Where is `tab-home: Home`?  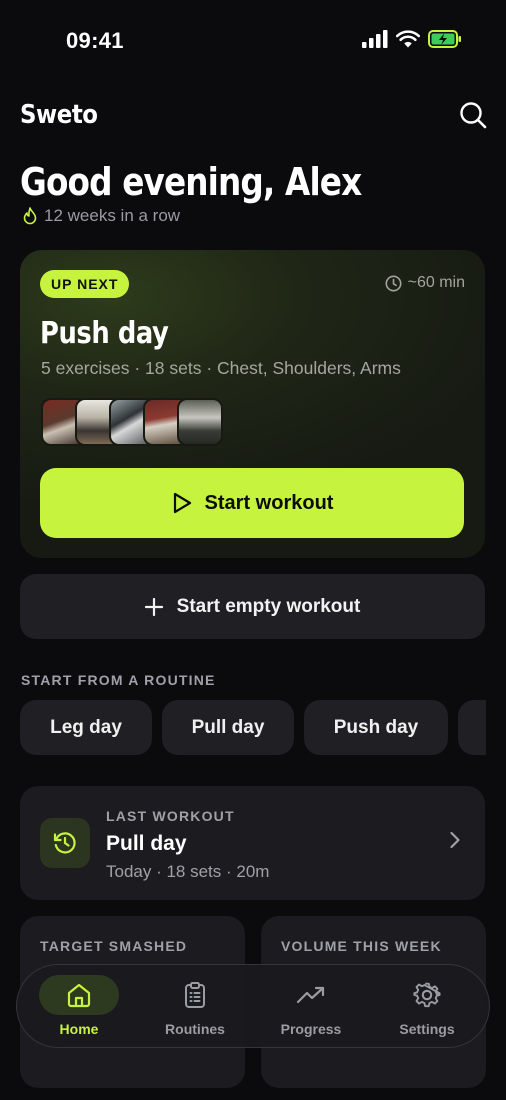 tab-home: Home is located at coordinates (79, 1006).